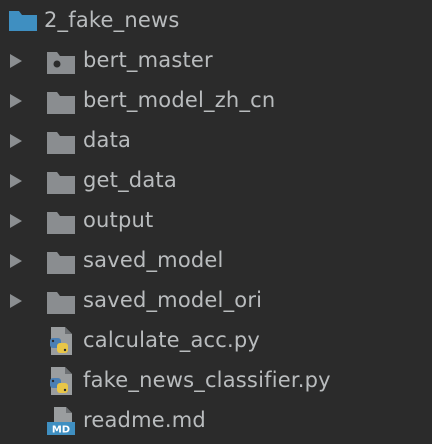  What do you see at coordinates (112, 20) in the screenshot?
I see `tree-root-label: 2_fake_news` at bounding box center [112, 20].